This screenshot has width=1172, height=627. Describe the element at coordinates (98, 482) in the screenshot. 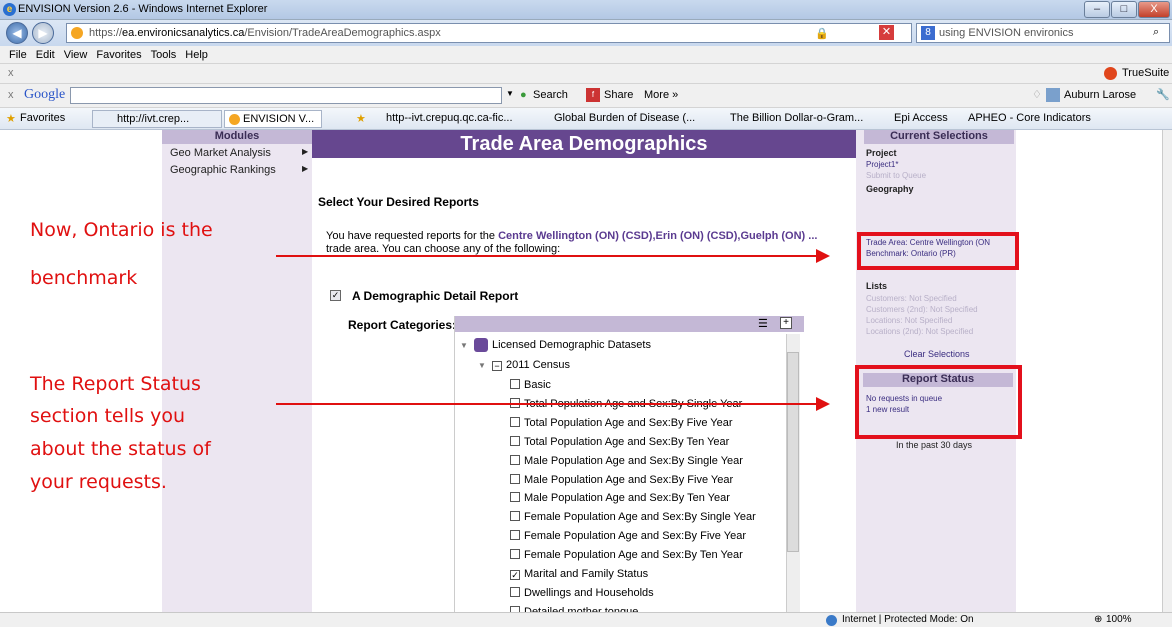

I see `annotation-text: your requests.` at that location.